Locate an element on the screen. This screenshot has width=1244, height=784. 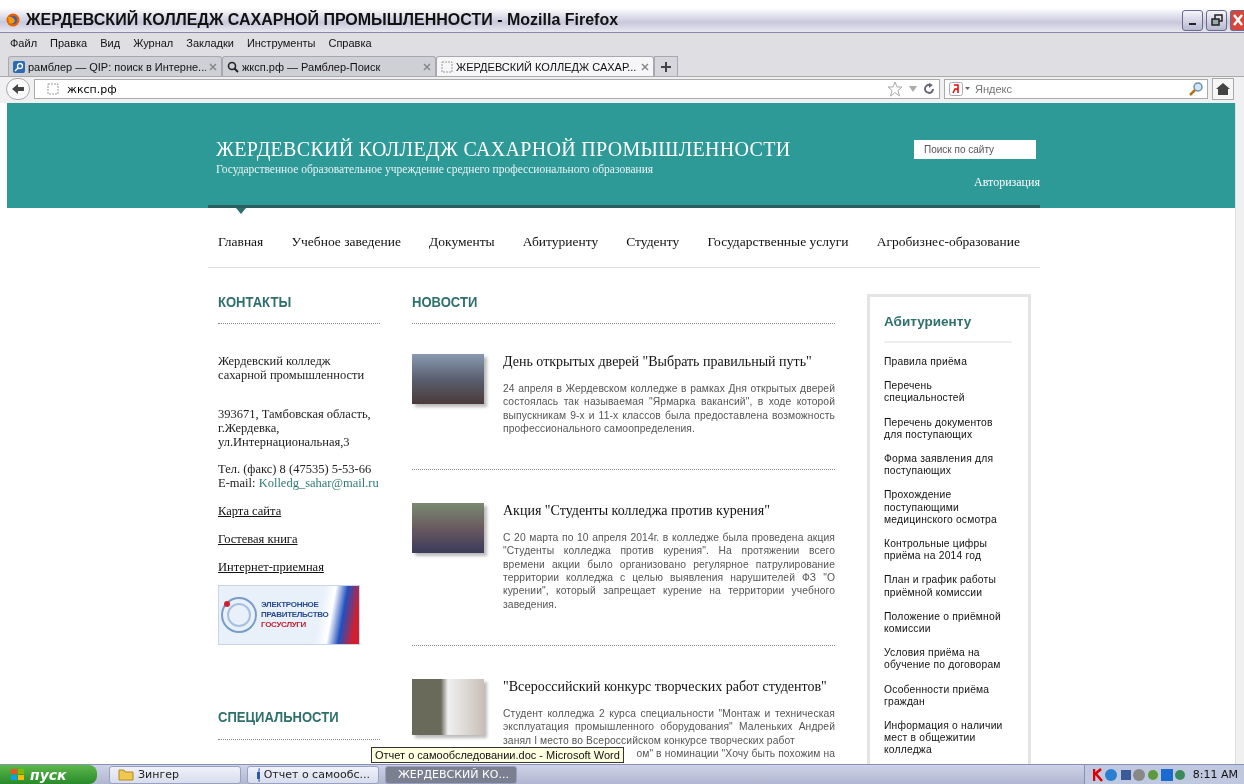
footer-link: Гостевая книга is located at coordinates (299, 539).